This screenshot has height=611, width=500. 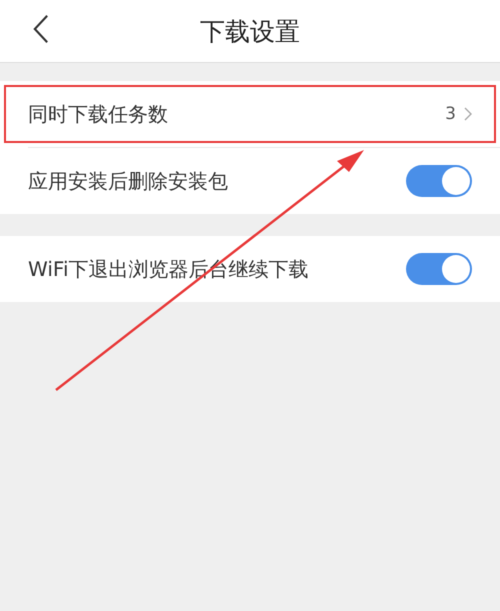 I want to click on setting-row: 同时下载任务数 3, so click(x=250, y=114).